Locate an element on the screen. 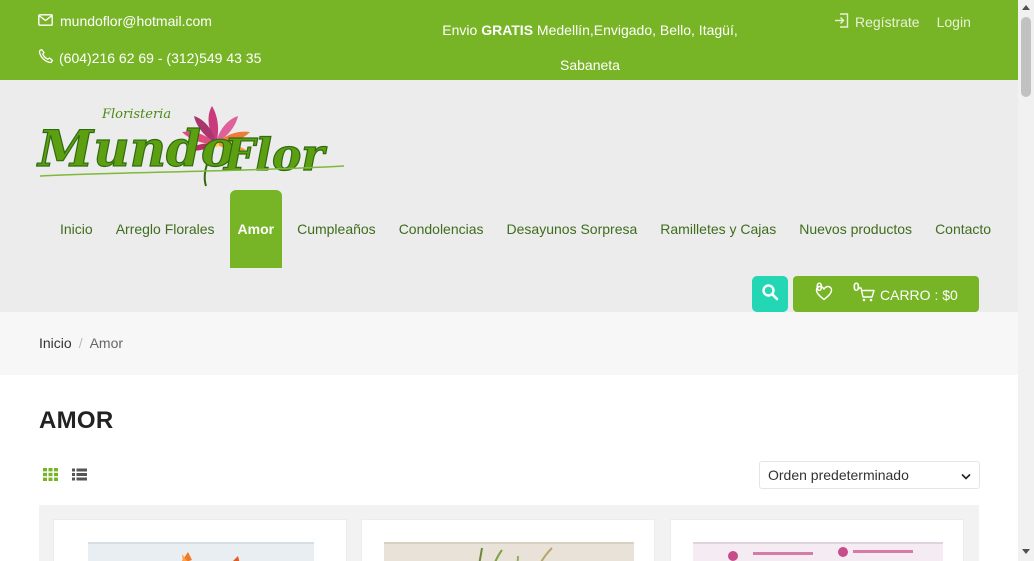 The image size is (1034, 561). contact-phone: (604)216 62 69 - (312)549 43 35 is located at coordinates (149, 57).